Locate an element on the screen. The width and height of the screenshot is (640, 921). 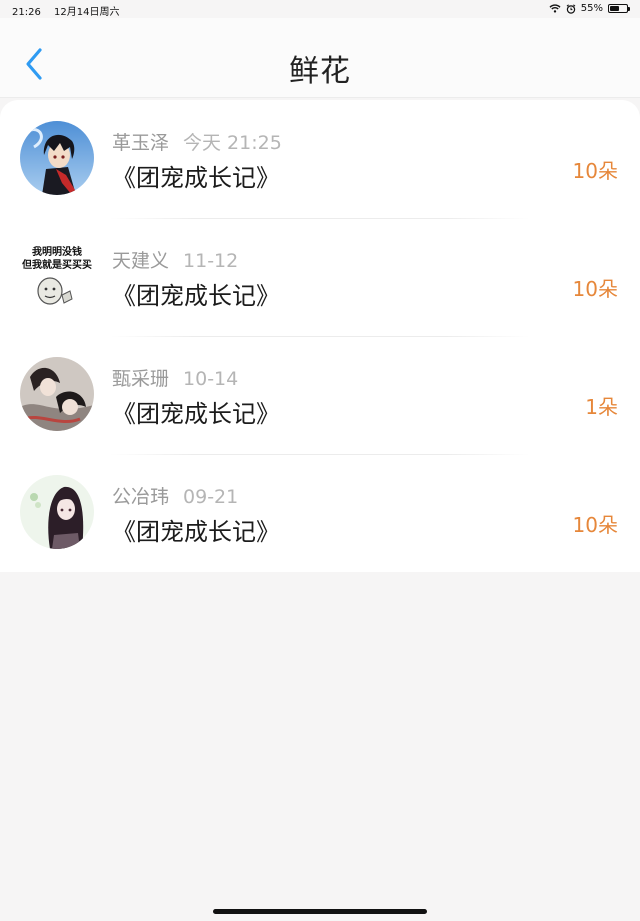
list-item: 公冶玮 09-21 《团宠成长记》 10朵 is located at coordinates (320, 513).